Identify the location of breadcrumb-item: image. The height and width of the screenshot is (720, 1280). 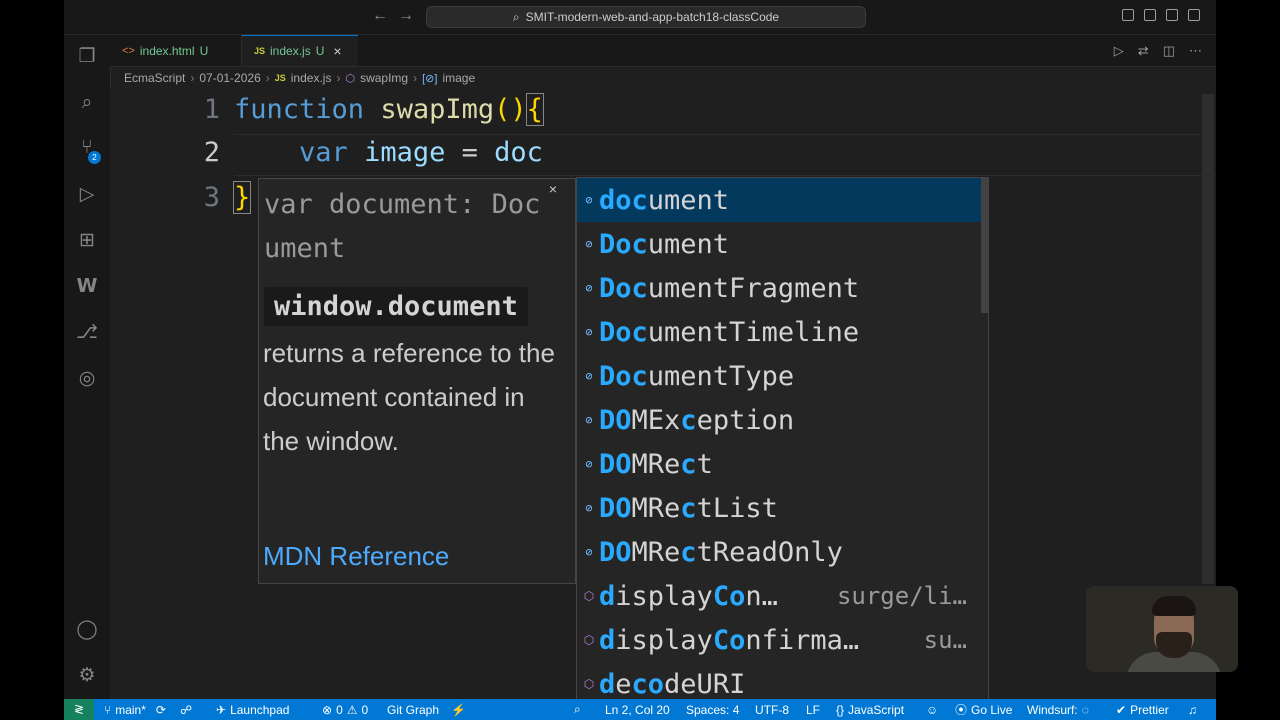
(458, 78).